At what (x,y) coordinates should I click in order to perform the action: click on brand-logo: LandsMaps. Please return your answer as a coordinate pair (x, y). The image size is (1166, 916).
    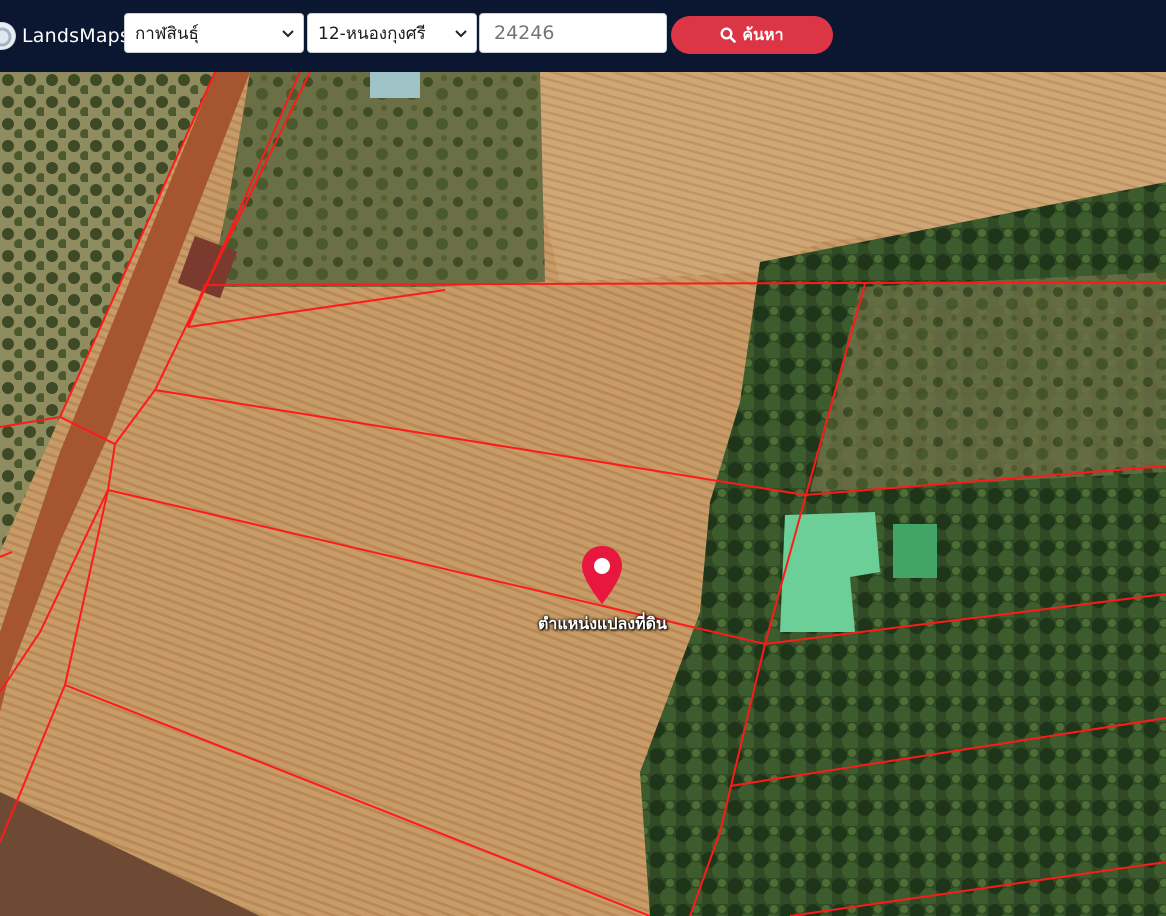
    Looking at the image, I should click on (65, 36).